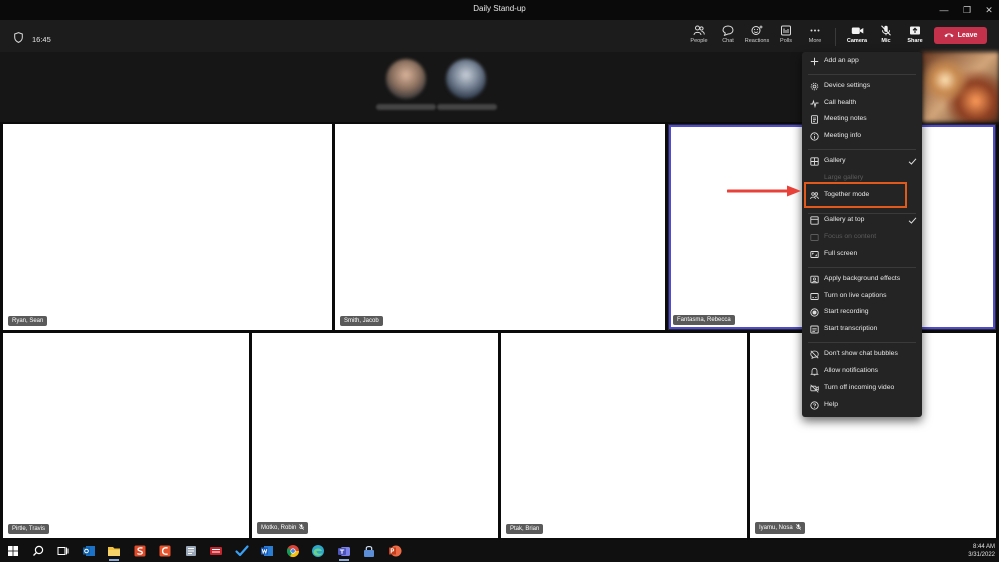 The width and height of the screenshot is (999, 562). I want to click on menu-item-label: Turn off incoming video, so click(859, 387).